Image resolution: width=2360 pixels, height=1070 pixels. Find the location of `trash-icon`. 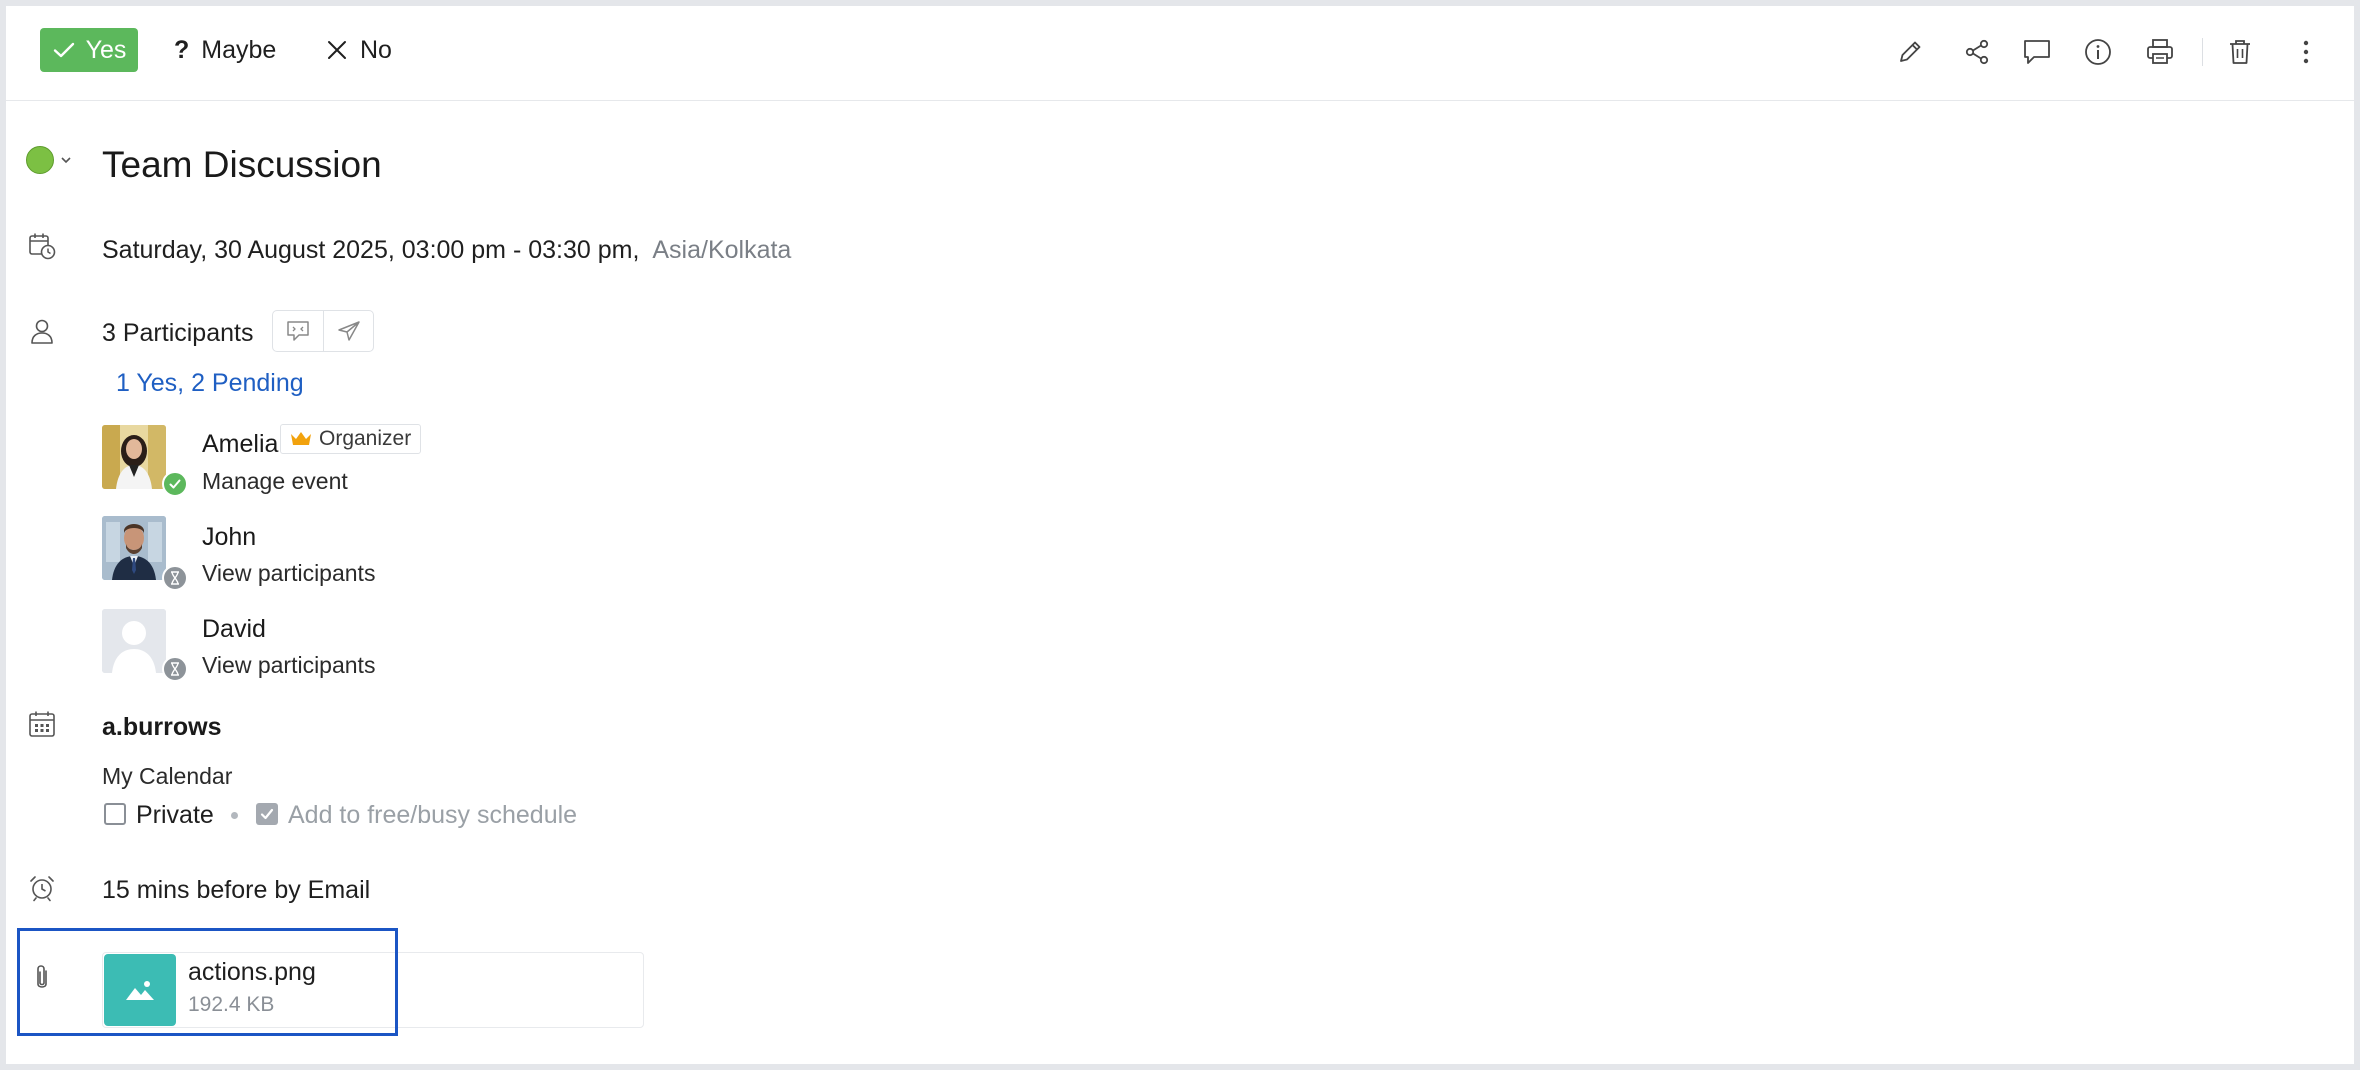

trash-icon is located at coordinates (2240, 52).